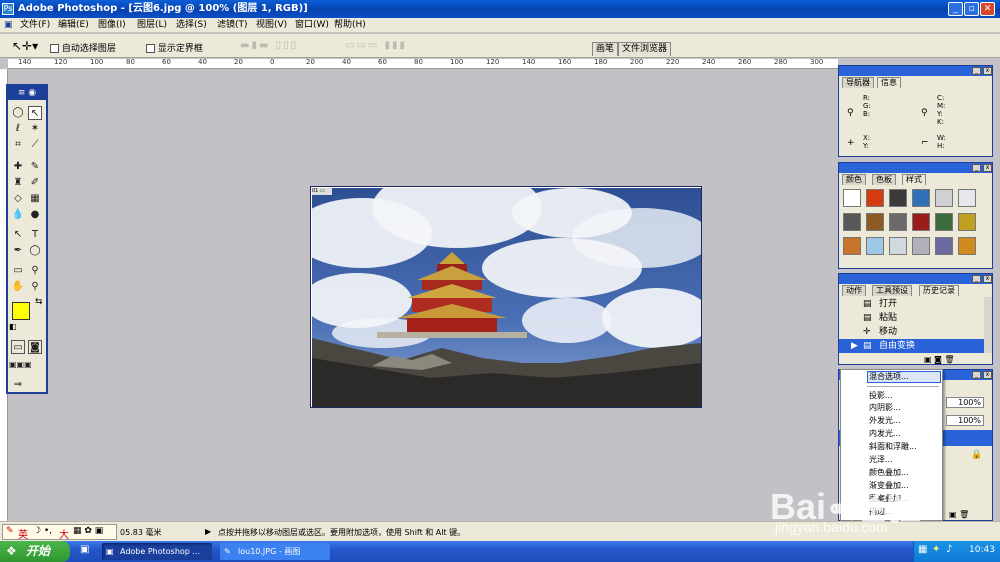  What do you see at coordinates (939, 290) in the screenshot?
I see `tab-history: 历史记录` at bounding box center [939, 290].